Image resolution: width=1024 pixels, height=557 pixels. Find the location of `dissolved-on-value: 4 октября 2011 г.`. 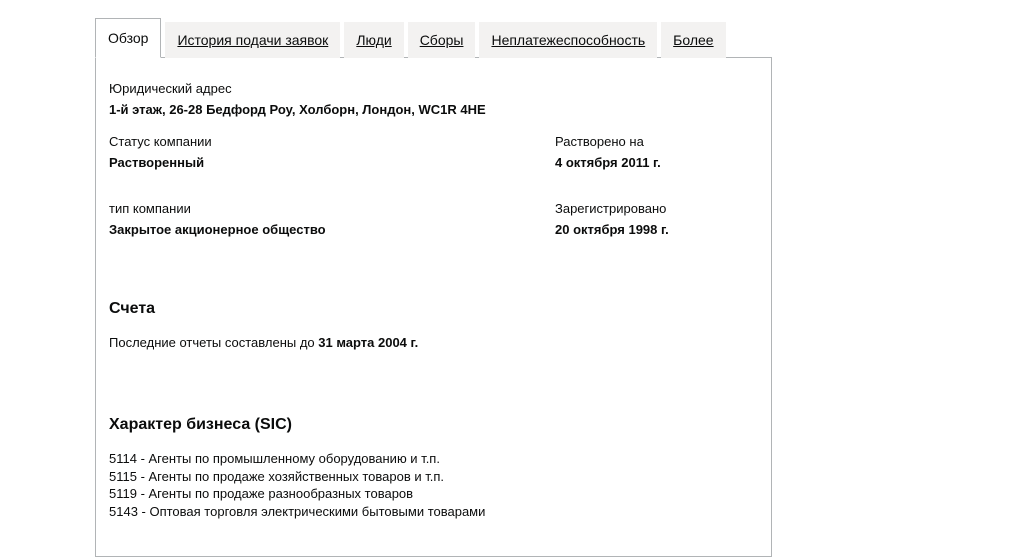

dissolved-on-value: 4 октября 2011 г. is located at coordinates (608, 162).